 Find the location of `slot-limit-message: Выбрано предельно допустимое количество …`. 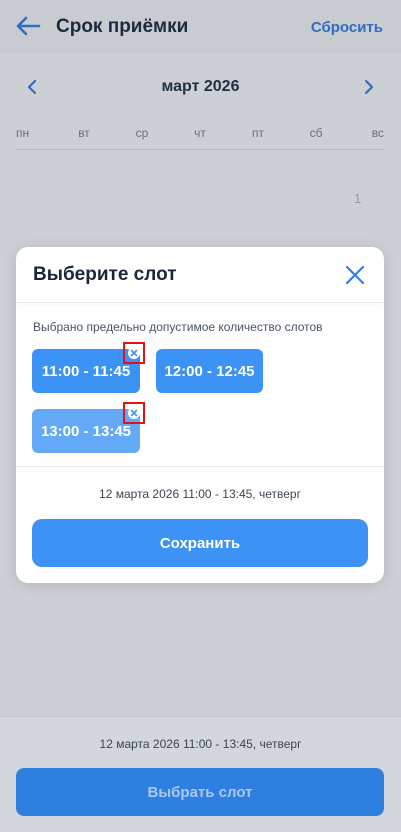

slot-limit-message: Выбрано предельно допустимое количество … is located at coordinates (178, 327).